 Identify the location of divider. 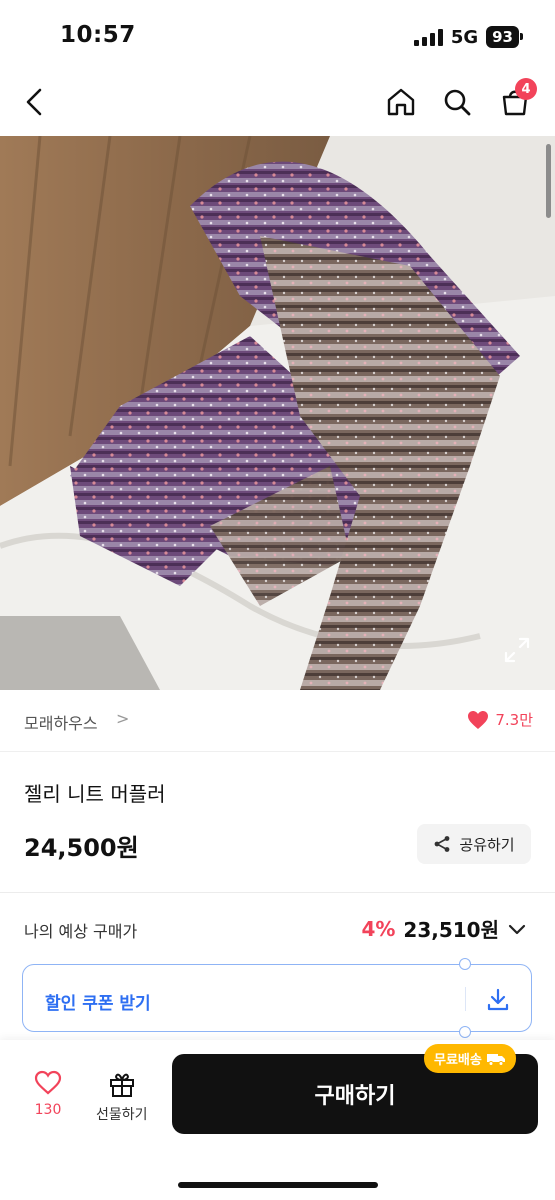
(277, 892).